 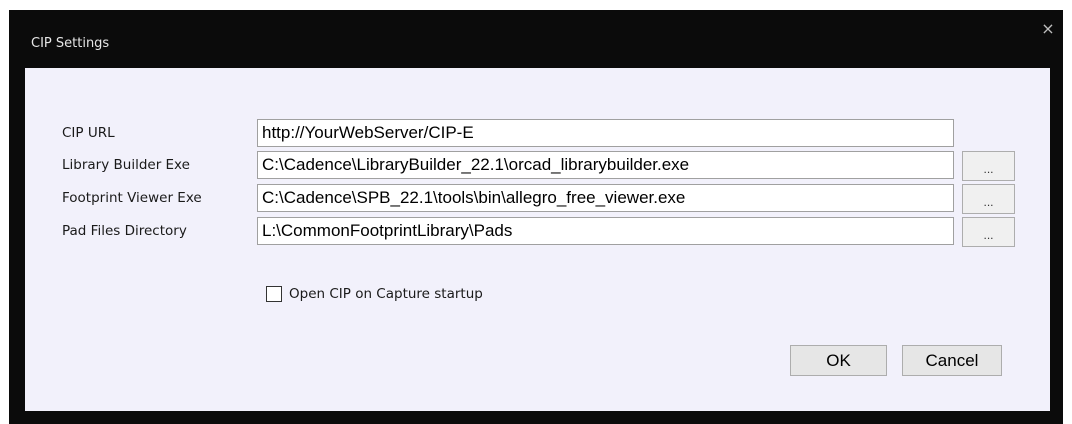 I want to click on cancel-button: Cancel, so click(x=952, y=360).